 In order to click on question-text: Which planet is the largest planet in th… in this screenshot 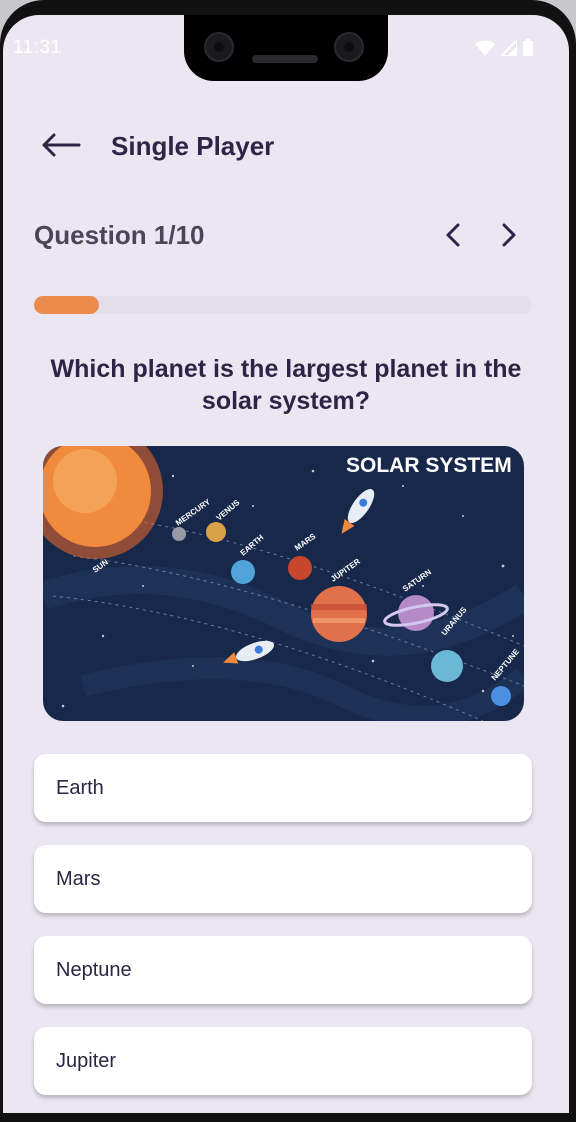, I will do `click(286, 385)`.